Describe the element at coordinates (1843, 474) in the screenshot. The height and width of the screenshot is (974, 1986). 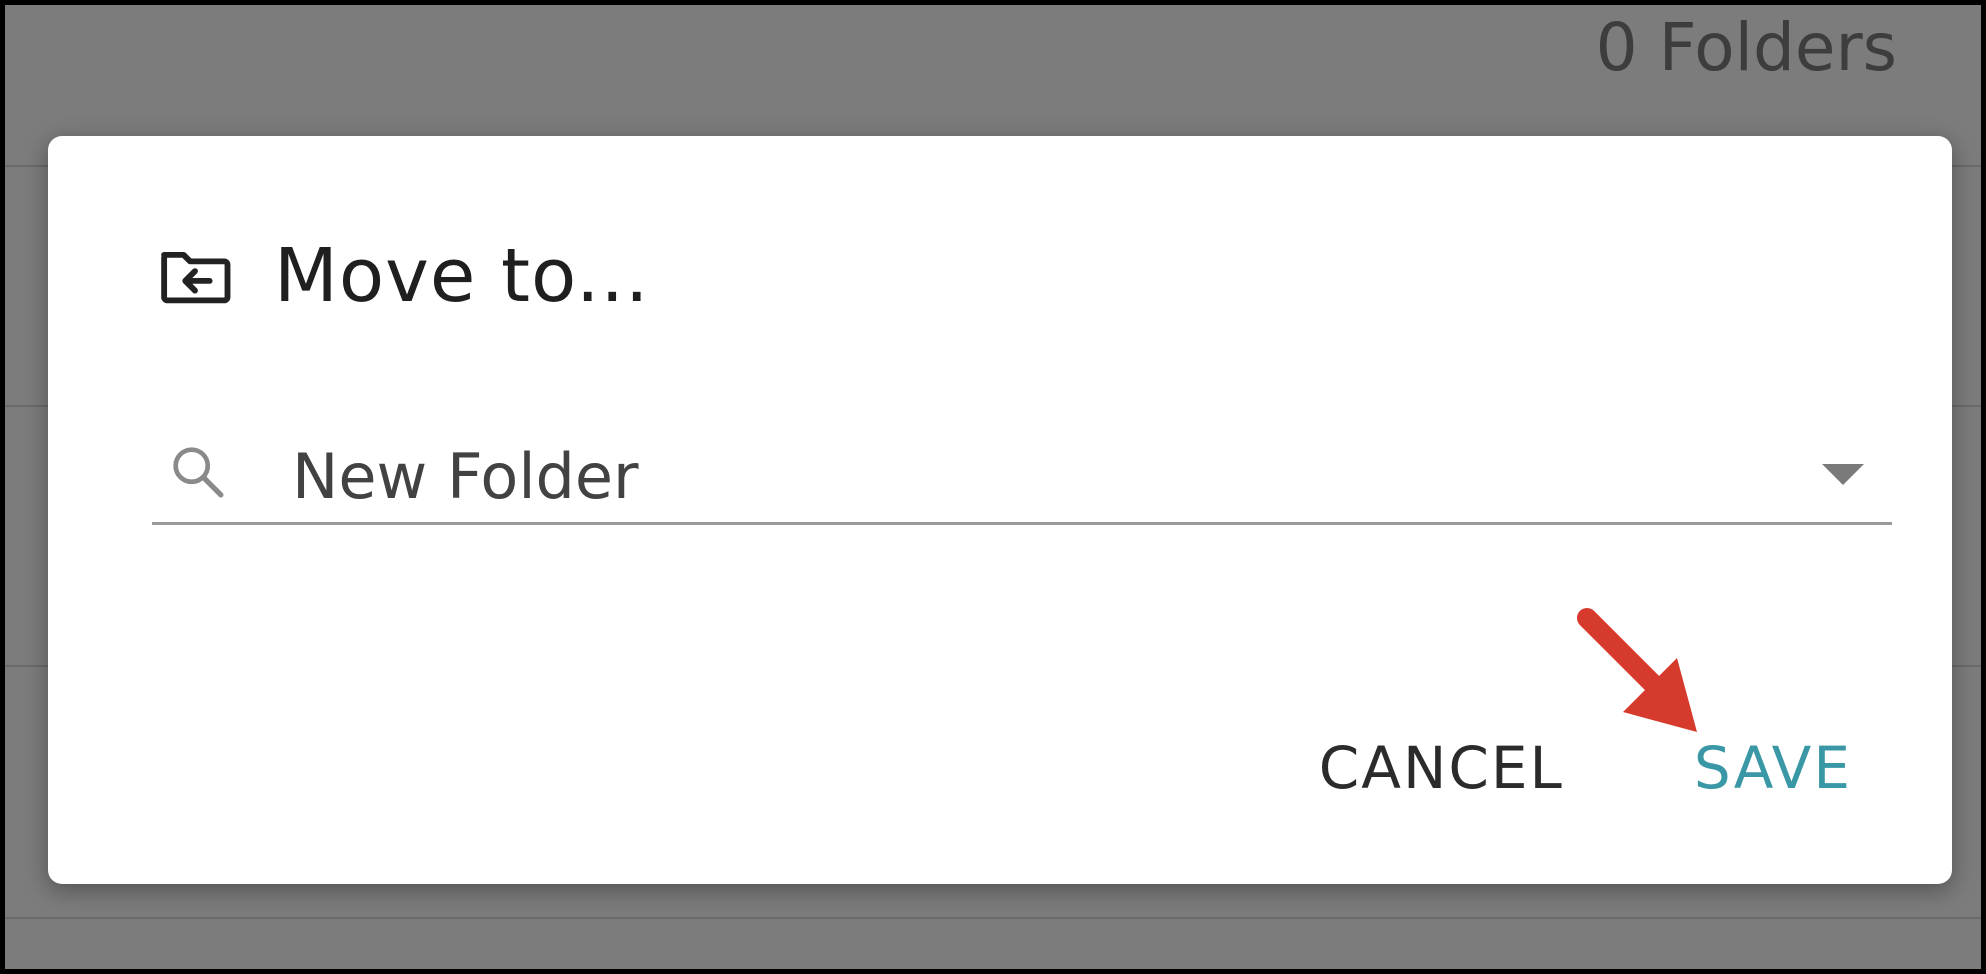
I see `dropdown-arrow-icon` at that location.